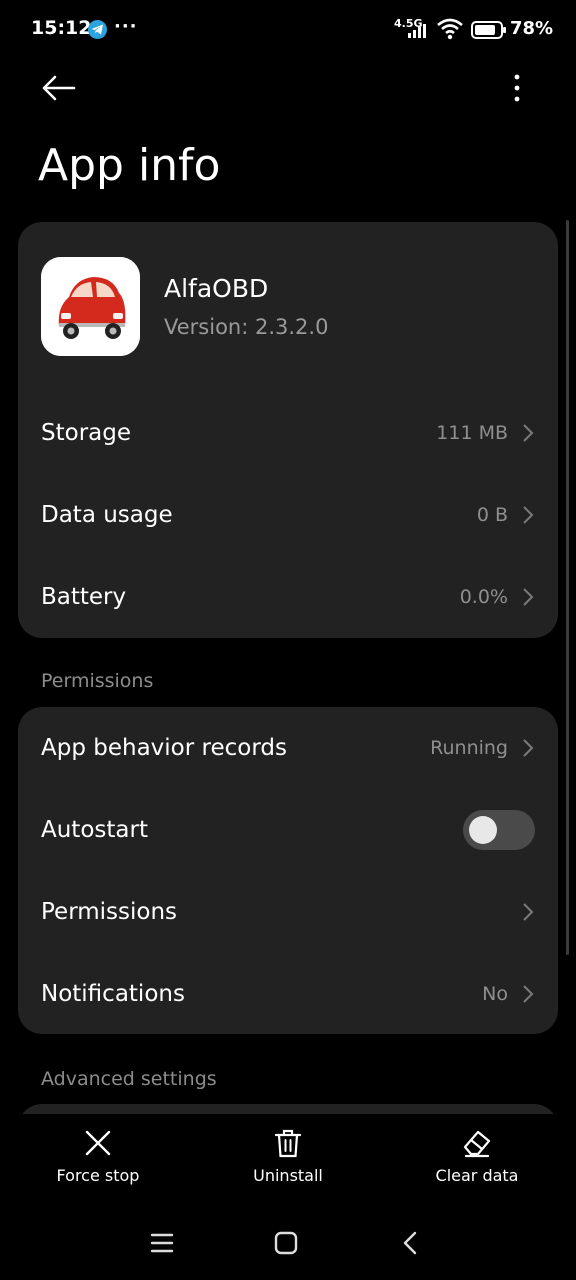 Image resolution: width=576 pixels, height=1280 pixels. I want to click on uninstall-button: Uninstall, so click(288, 1159).